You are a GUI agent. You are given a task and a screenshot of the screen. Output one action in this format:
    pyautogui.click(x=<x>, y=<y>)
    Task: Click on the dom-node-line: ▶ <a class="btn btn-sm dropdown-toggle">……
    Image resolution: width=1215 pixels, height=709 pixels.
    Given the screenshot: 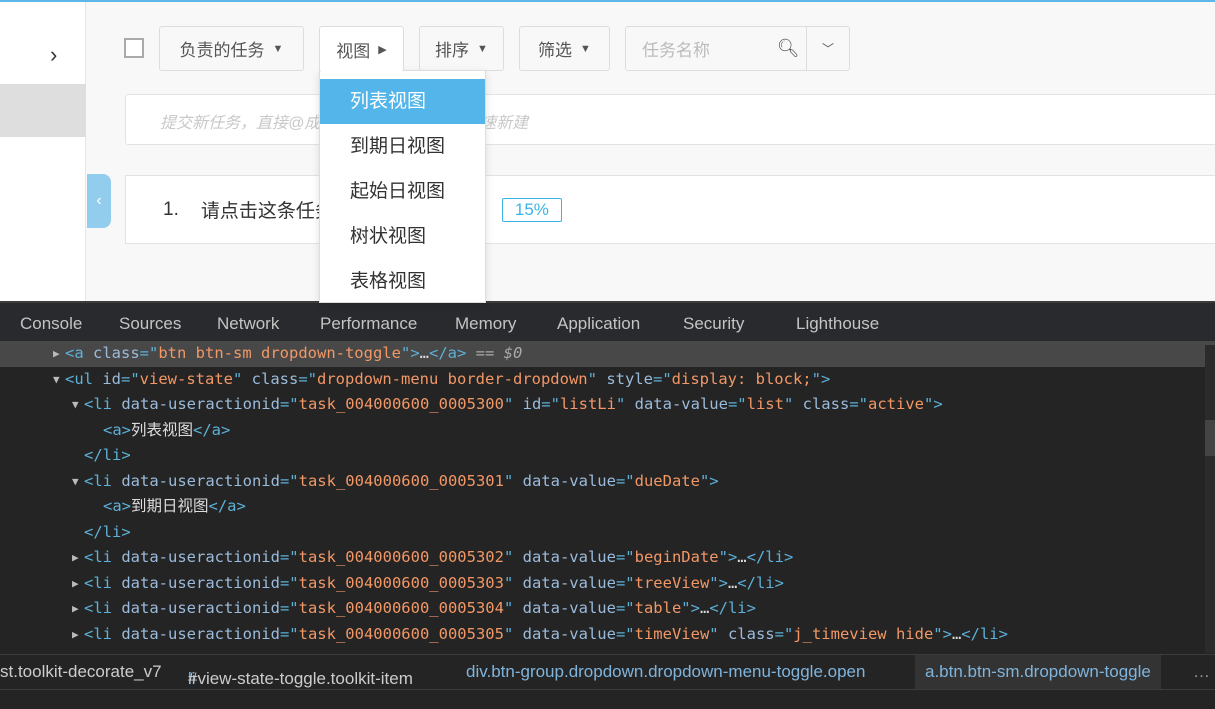 What is the action you would take?
    pyautogui.click(x=607, y=354)
    